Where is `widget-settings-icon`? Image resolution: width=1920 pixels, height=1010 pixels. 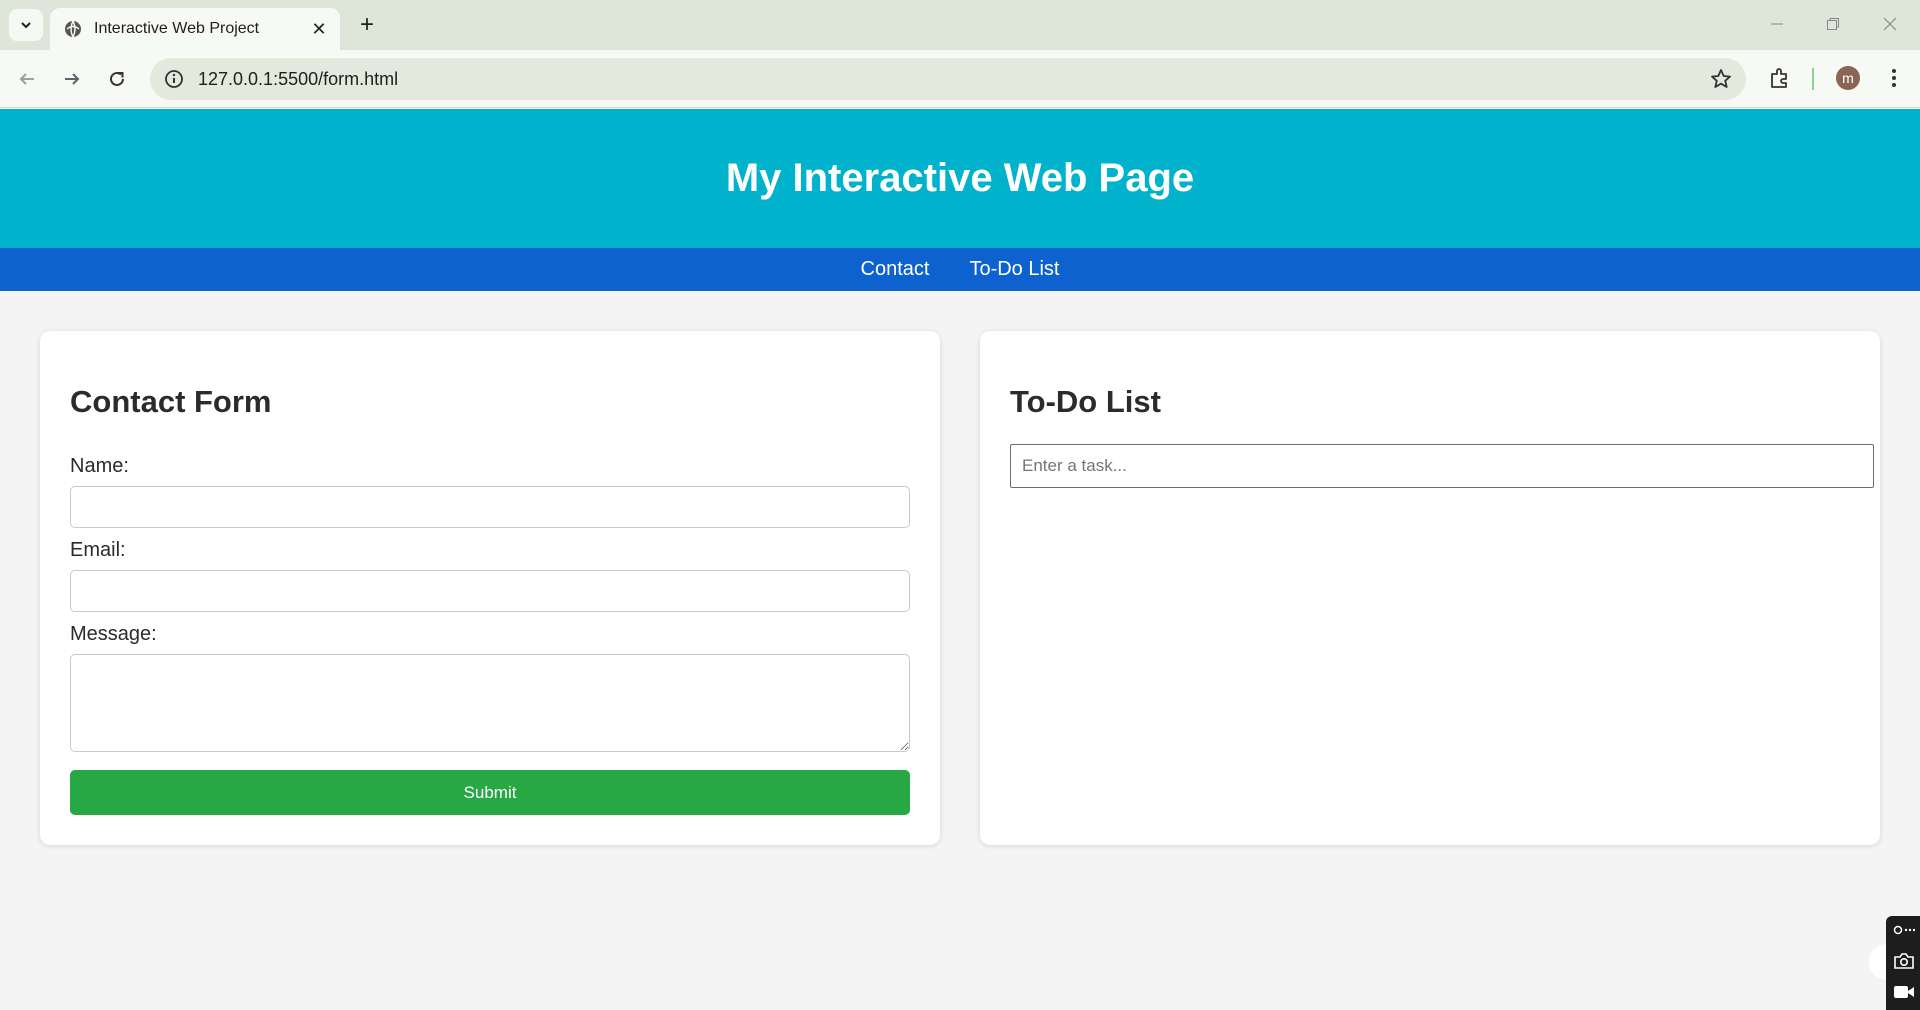
widget-settings-icon is located at coordinates (1904, 930).